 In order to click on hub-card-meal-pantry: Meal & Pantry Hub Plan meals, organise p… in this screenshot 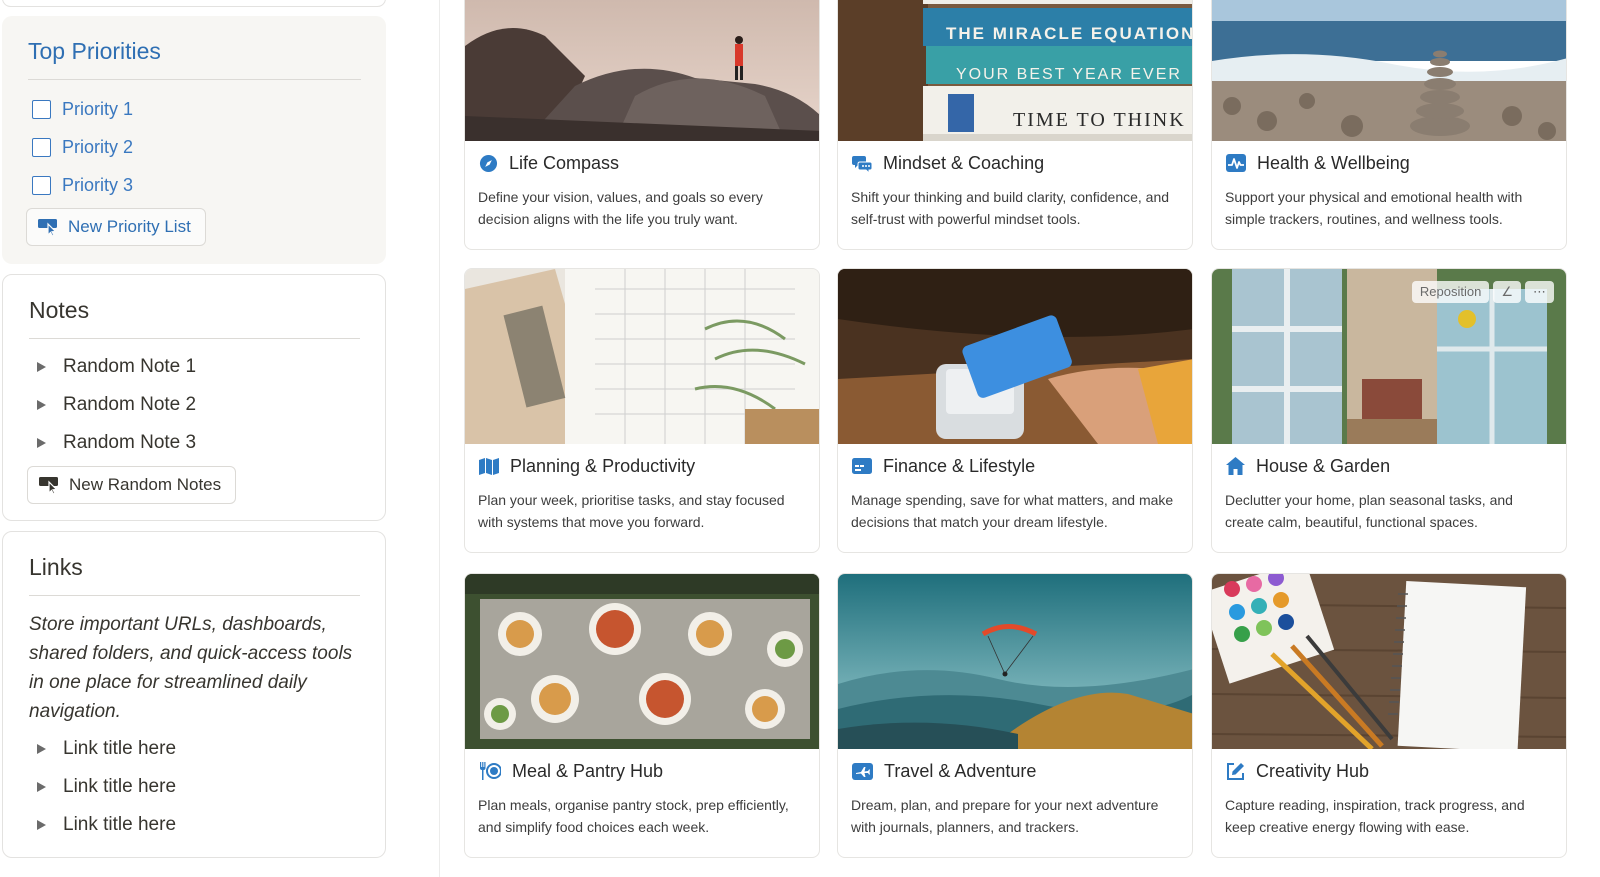, I will do `click(642, 715)`.